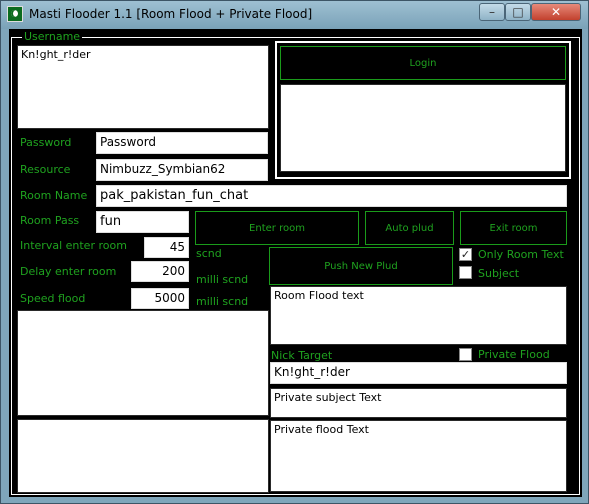  Describe the element at coordinates (465, 272) in the screenshot. I see `subject-checkbox` at that location.